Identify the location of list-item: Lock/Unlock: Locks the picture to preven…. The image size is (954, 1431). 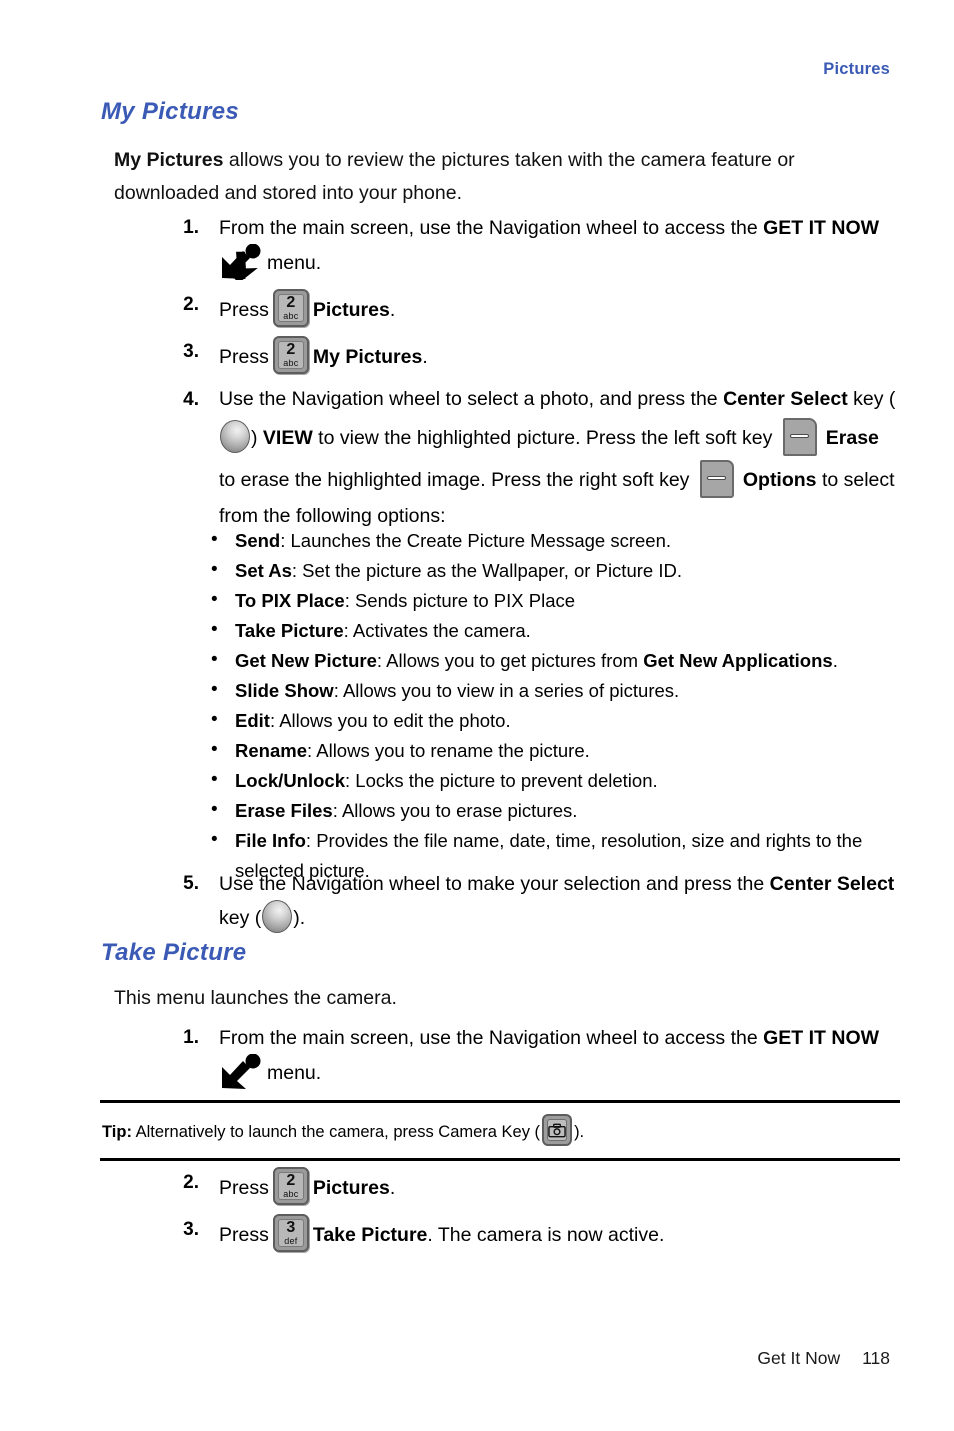
(550, 780).